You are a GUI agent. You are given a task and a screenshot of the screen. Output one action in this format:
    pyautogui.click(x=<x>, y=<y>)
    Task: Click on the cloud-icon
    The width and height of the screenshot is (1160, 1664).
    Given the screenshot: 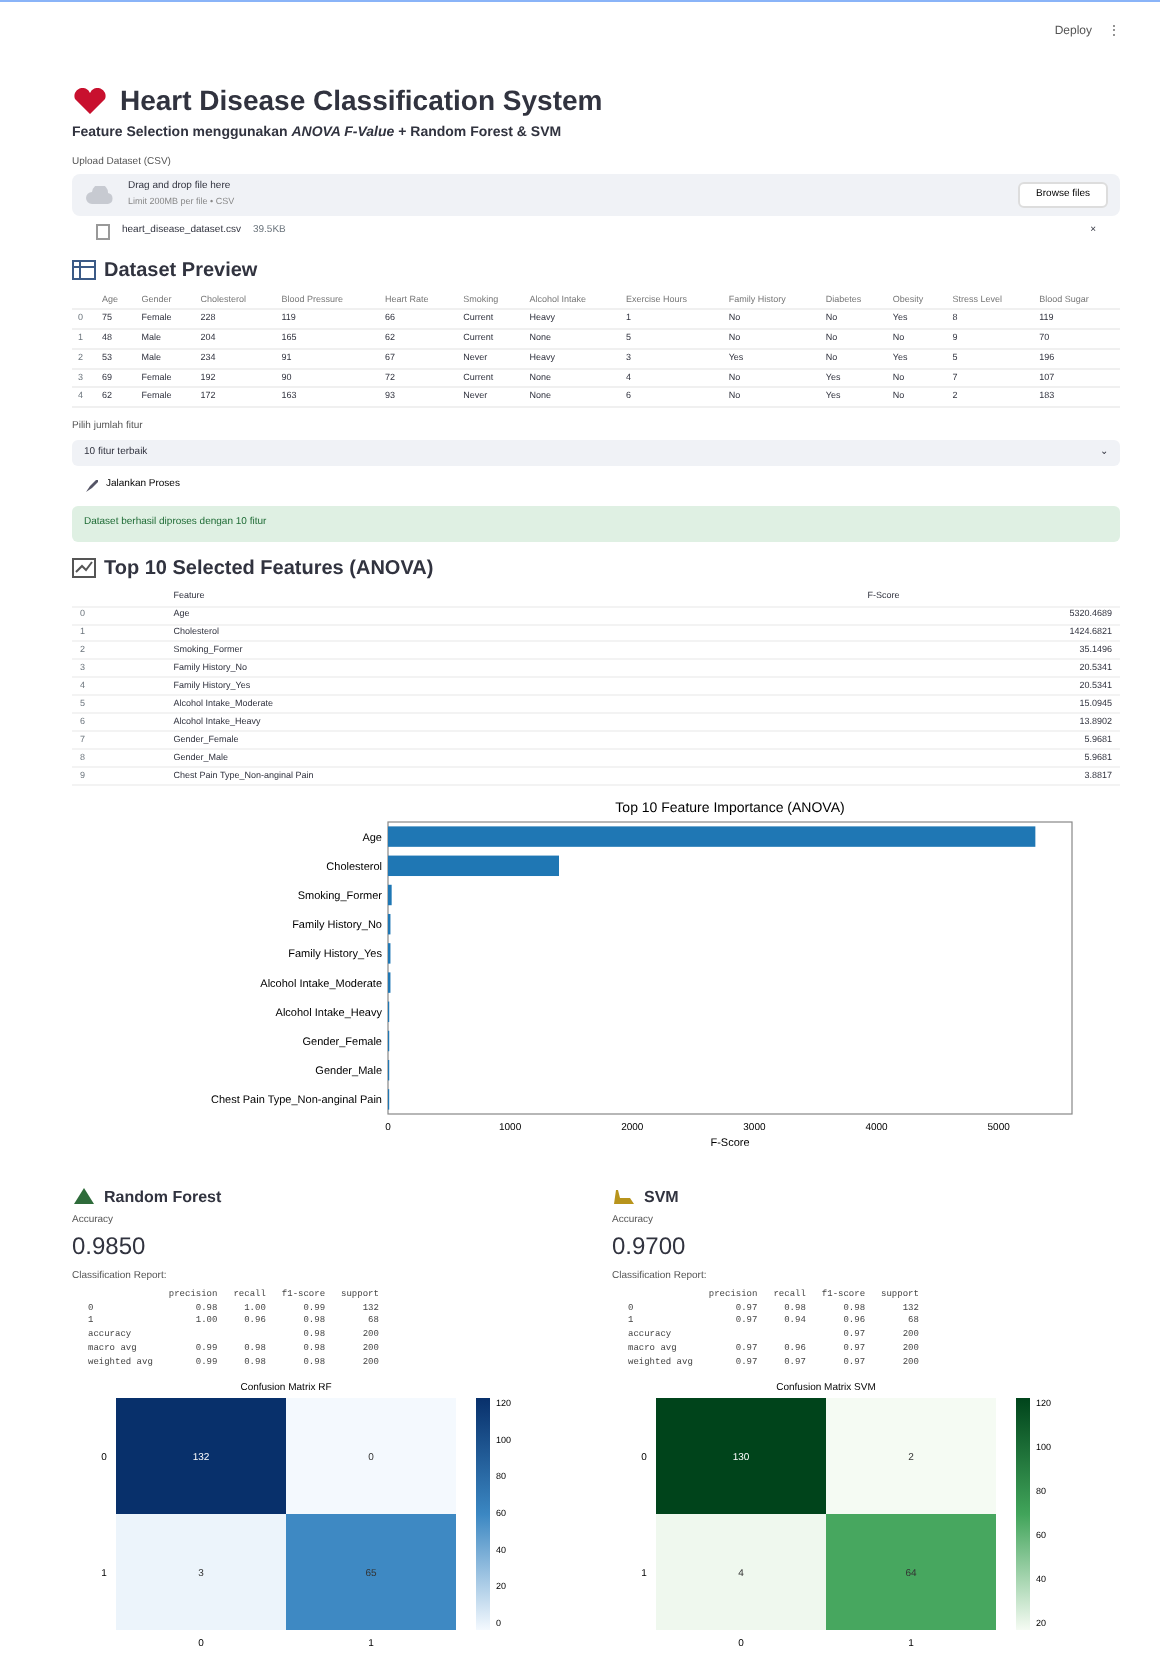 What is the action you would take?
    pyautogui.click(x=100, y=195)
    